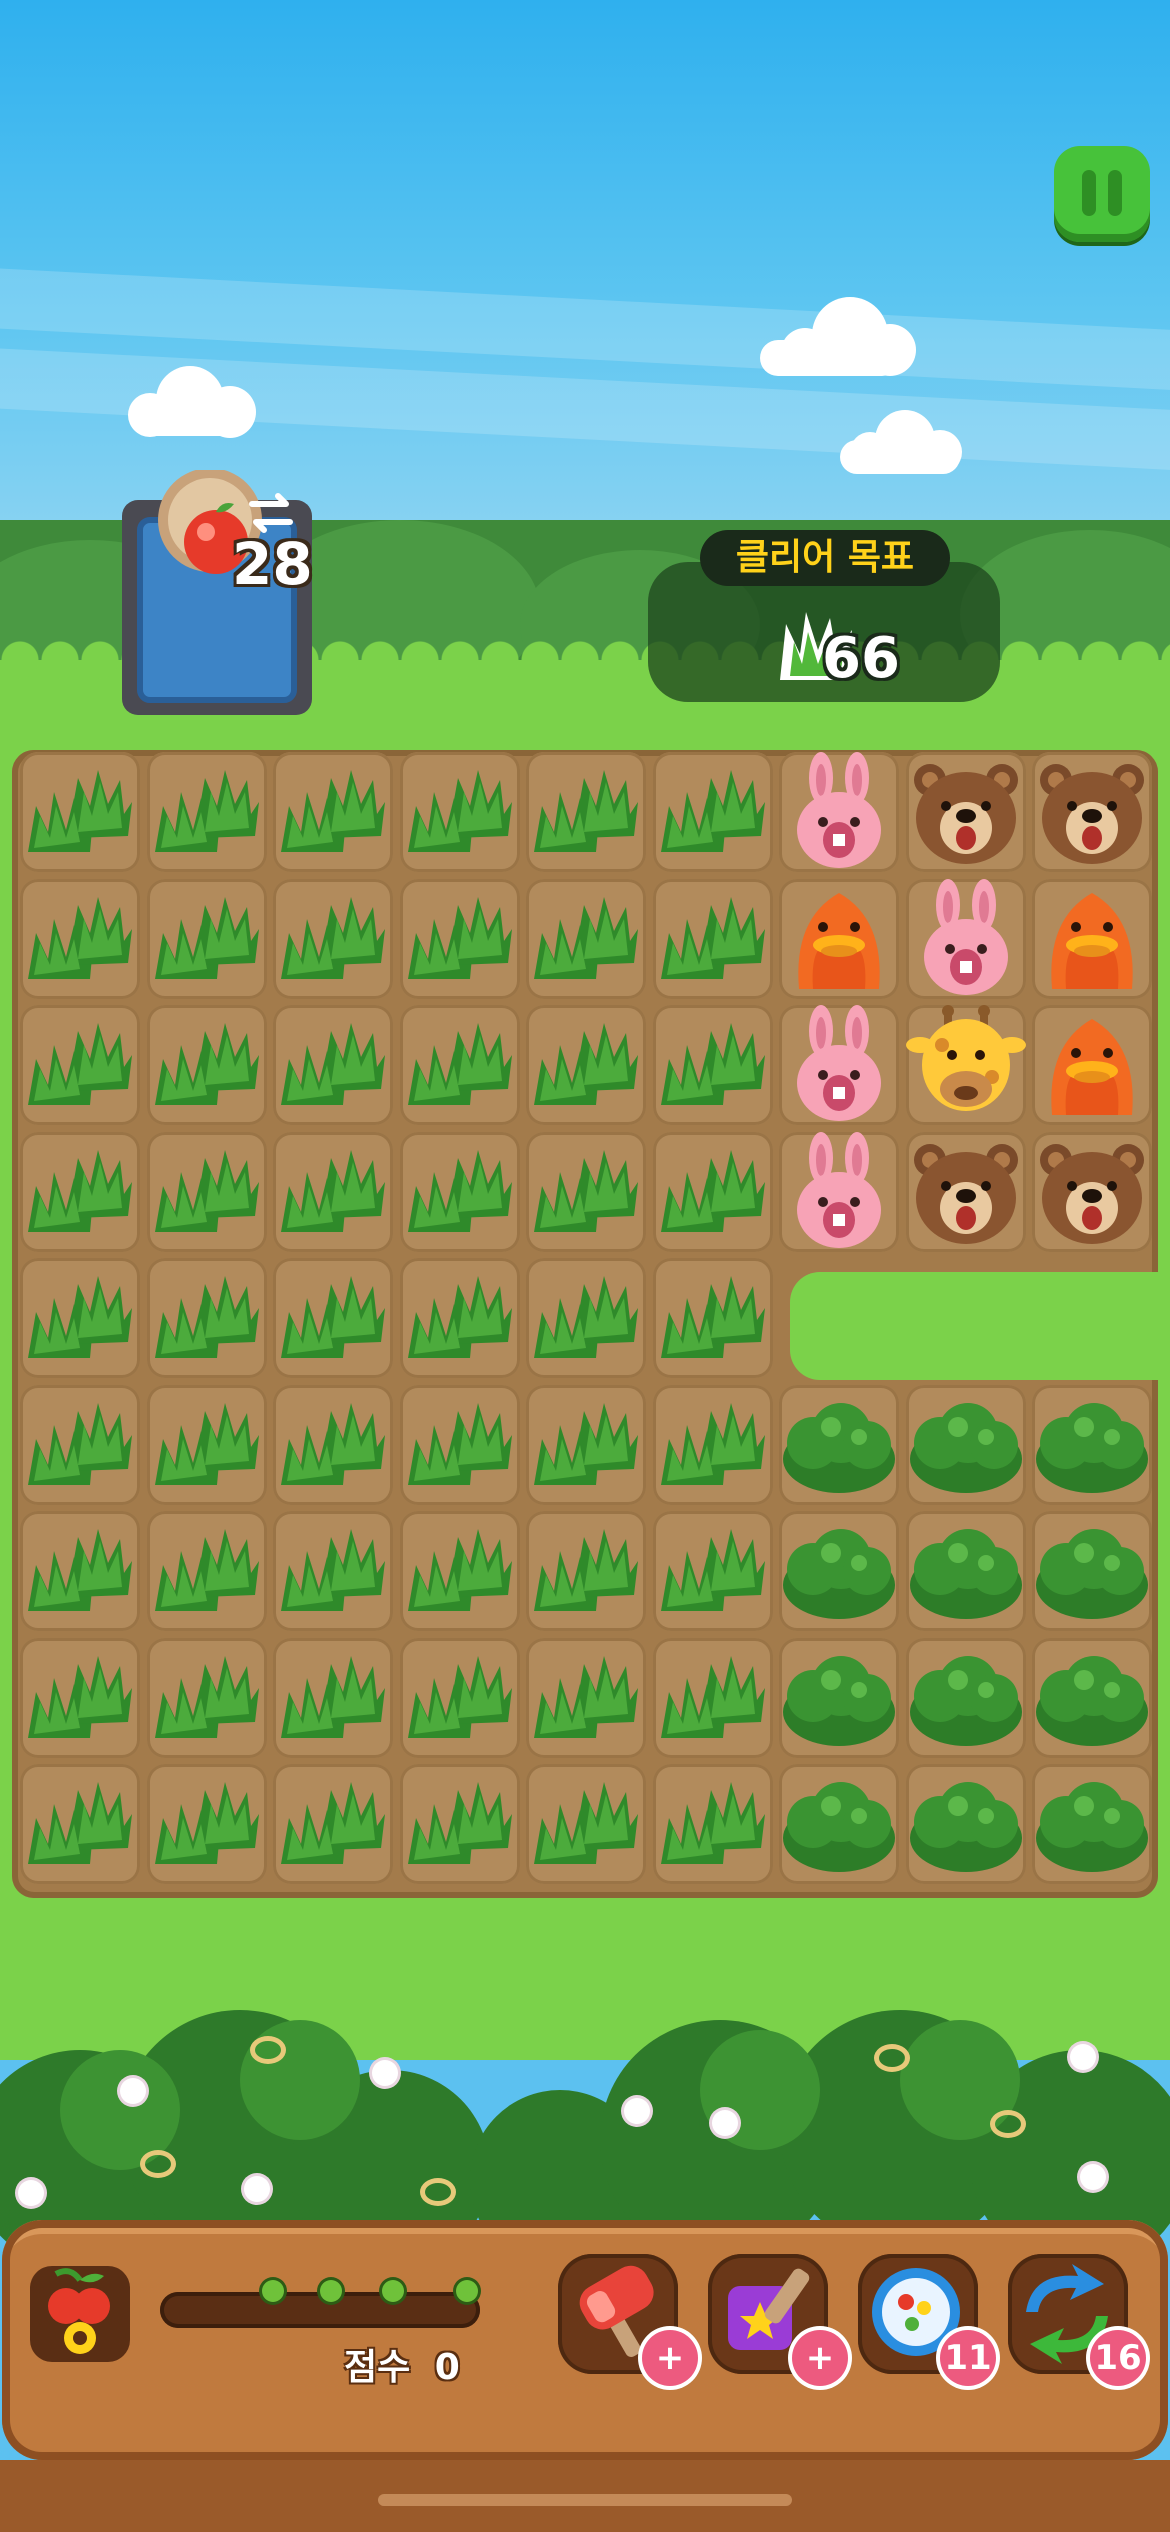 The width and height of the screenshot is (1170, 2532). What do you see at coordinates (670, 2358) in the screenshot?
I see `hammer-badge: +` at bounding box center [670, 2358].